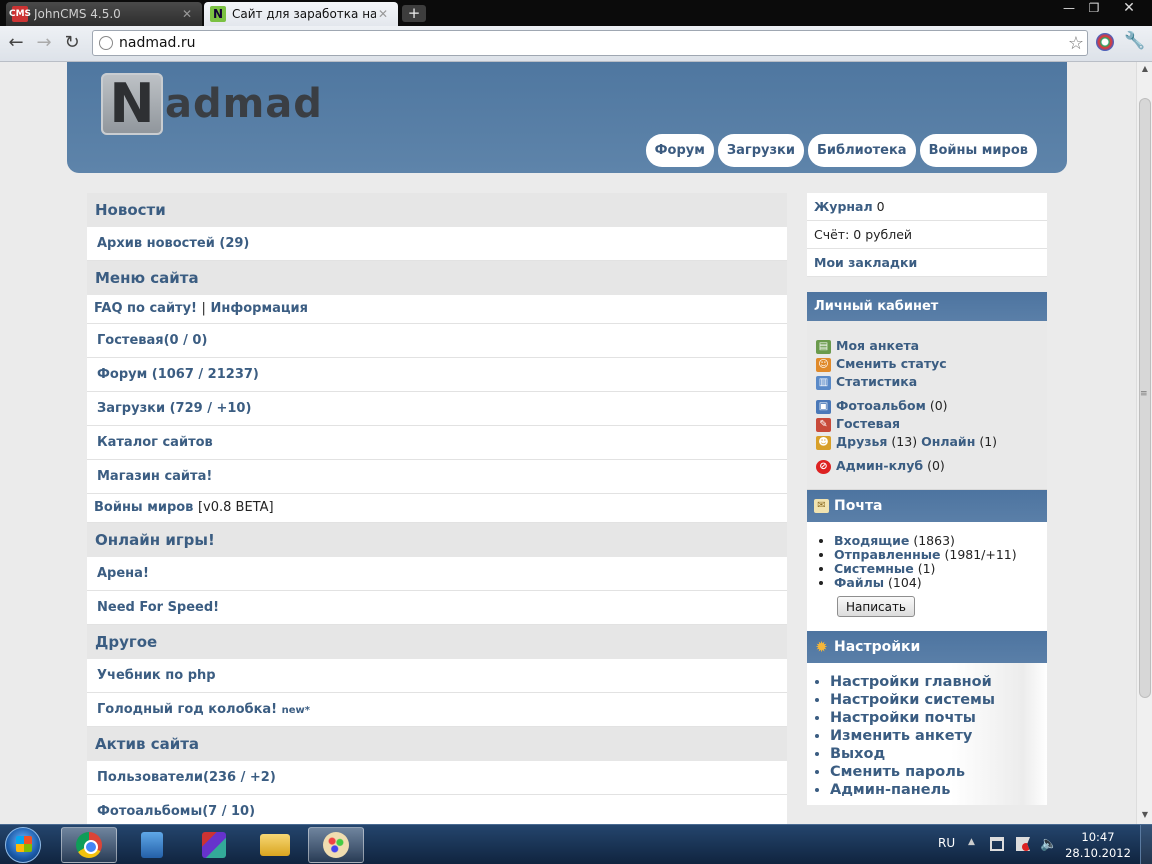 This screenshot has width=1152, height=864. I want to click on taskbar-chrome, so click(89, 845).